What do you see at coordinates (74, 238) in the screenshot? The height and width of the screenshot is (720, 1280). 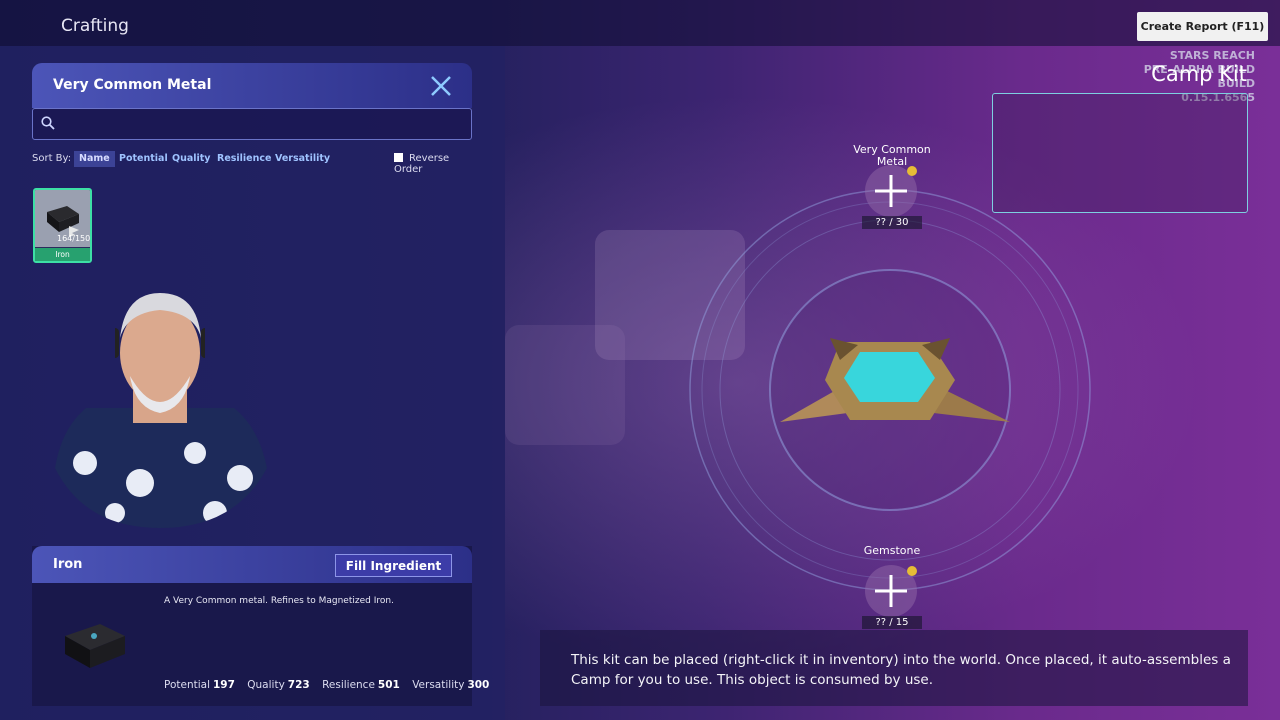 I see `item-count: 164/150` at bounding box center [74, 238].